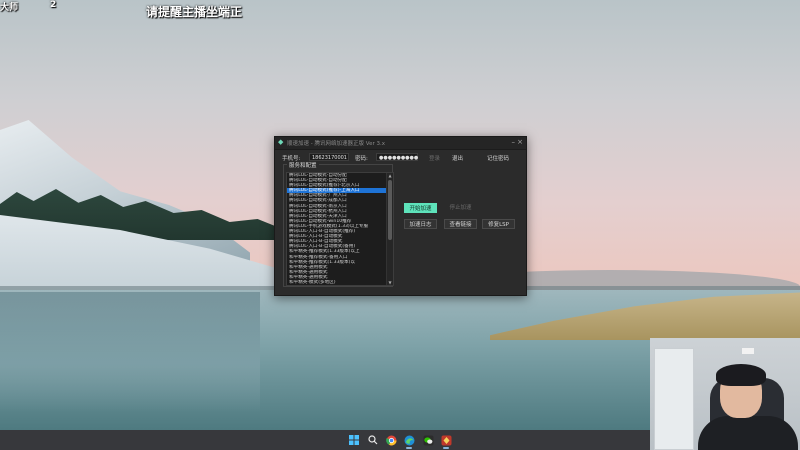 The height and width of the screenshot is (450, 800). I want to click on webcam-wall-sign, so click(748, 351).